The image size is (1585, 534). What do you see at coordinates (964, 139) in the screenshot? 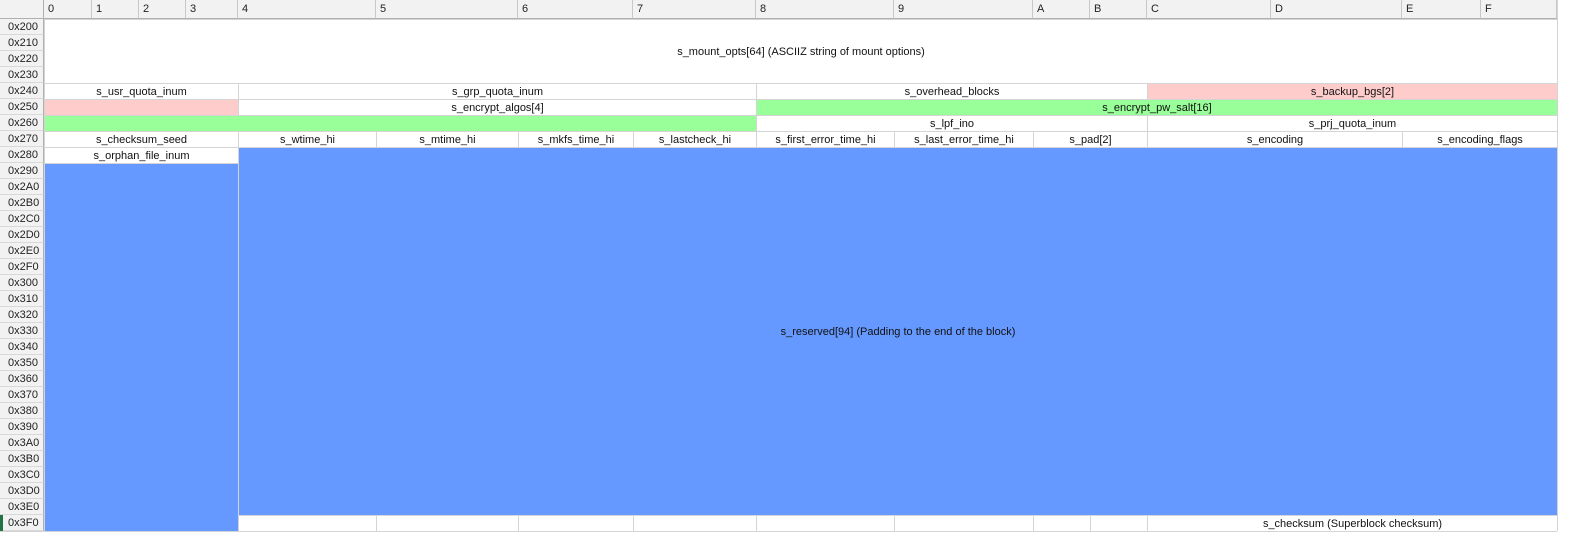
I see `field-s-last-error-time-hi: s_last_error_time_hi` at bounding box center [964, 139].